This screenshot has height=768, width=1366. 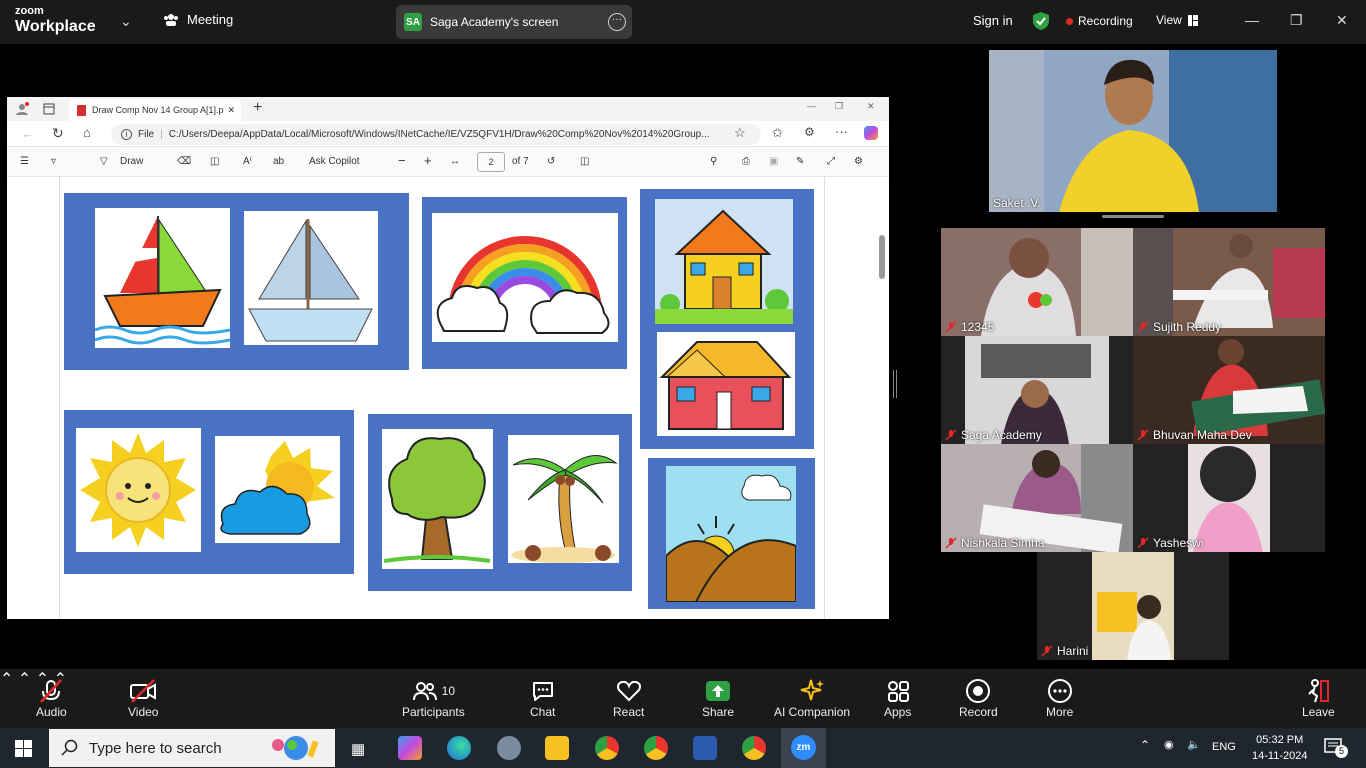 What do you see at coordinates (705, 748) in the screenshot?
I see `word-taskbar-icon` at bounding box center [705, 748].